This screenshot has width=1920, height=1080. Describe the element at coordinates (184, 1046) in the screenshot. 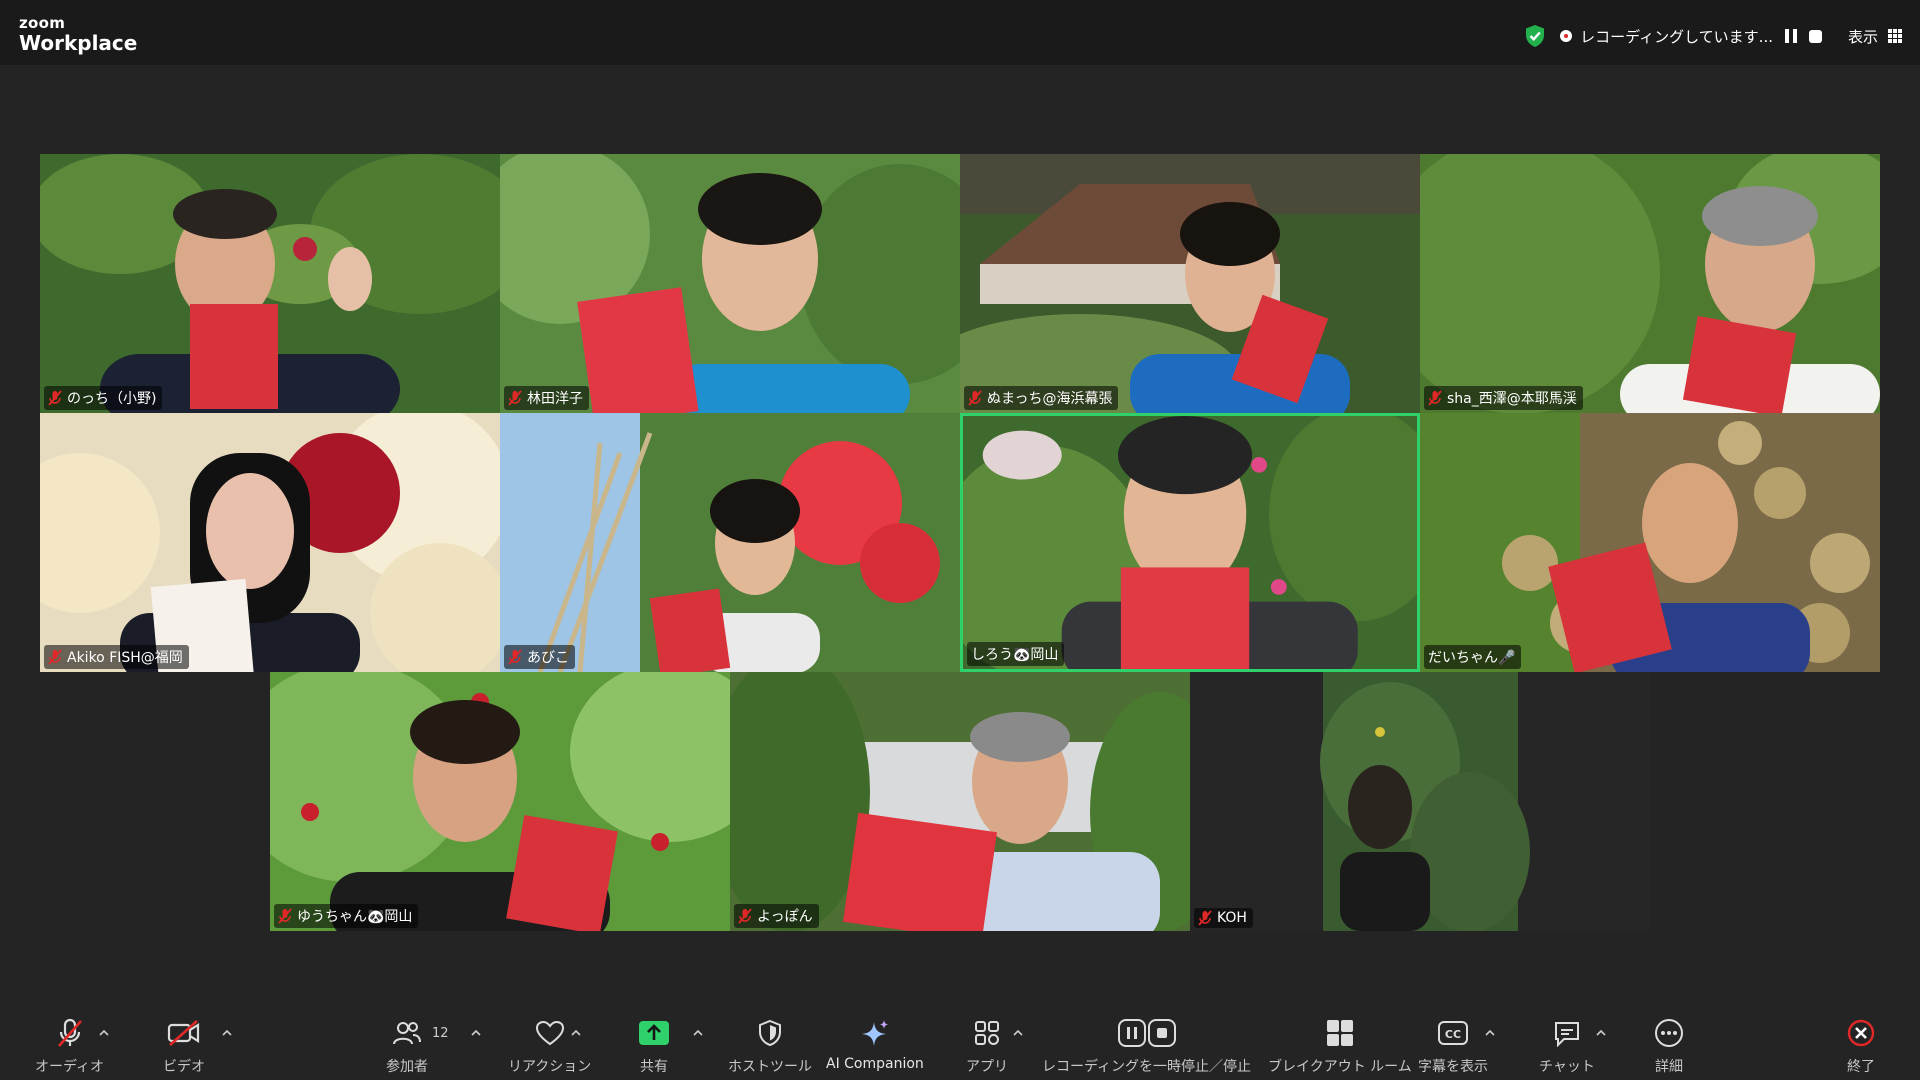

I see `video-button: ビデオ` at that location.